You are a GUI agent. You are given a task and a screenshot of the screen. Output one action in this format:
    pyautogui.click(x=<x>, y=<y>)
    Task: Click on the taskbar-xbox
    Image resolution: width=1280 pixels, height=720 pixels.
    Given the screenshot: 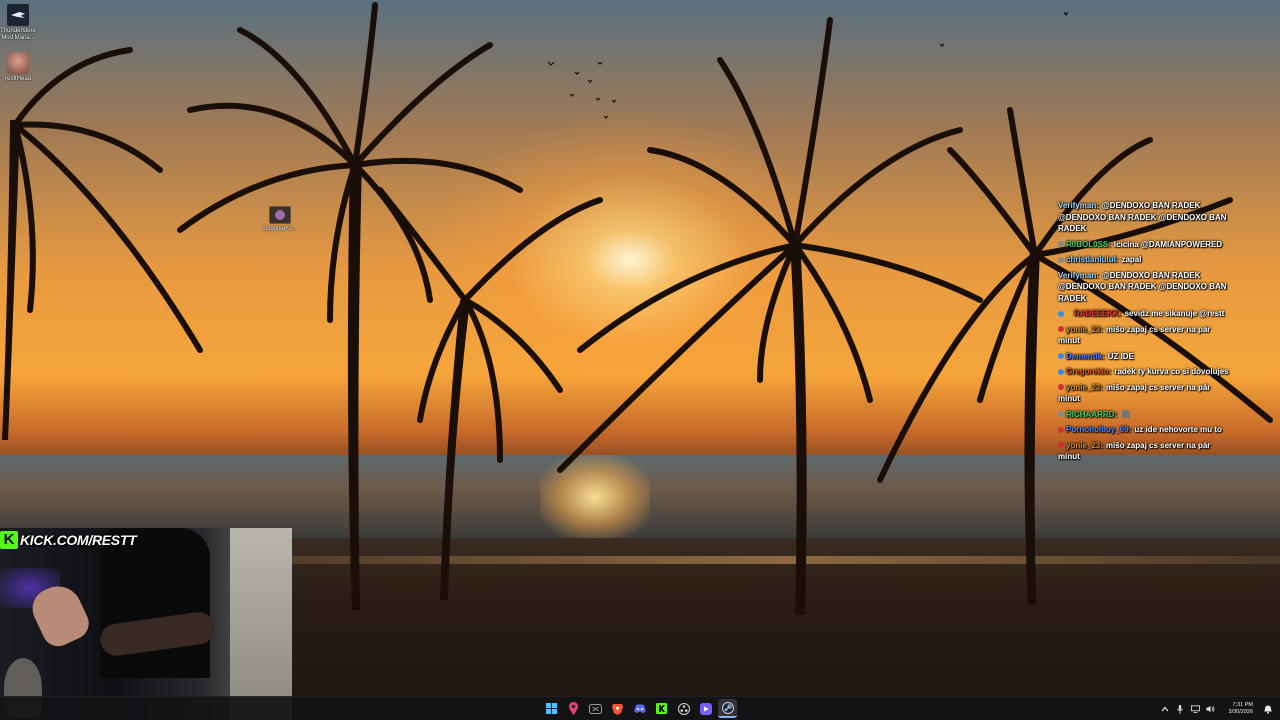 What is the action you would take?
    pyautogui.click(x=595, y=708)
    